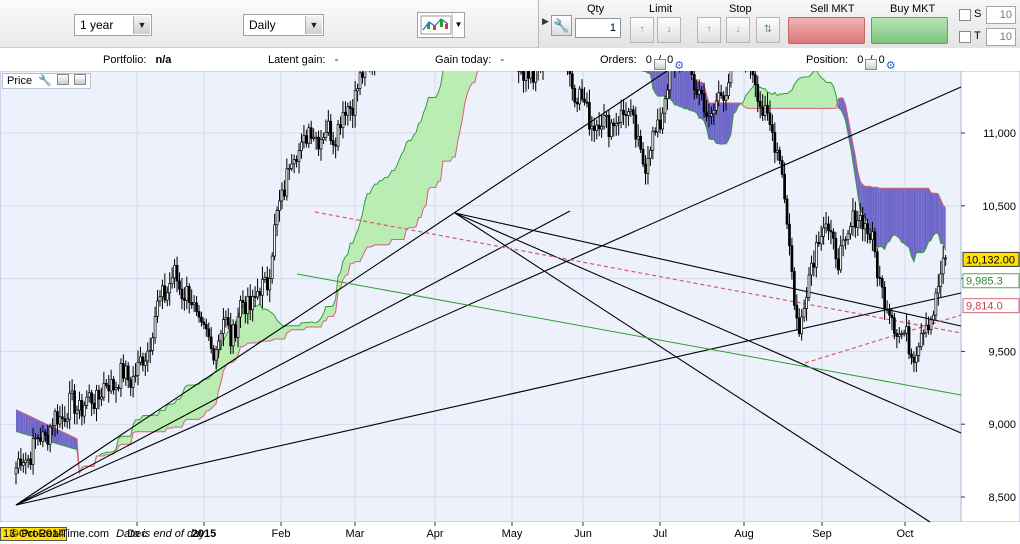 This screenshot has height=544, width=1020. What do you see at coordinates (909, 30) in the screenshot?
I see `buy-mkt-button` at bounding box center [909, 30].